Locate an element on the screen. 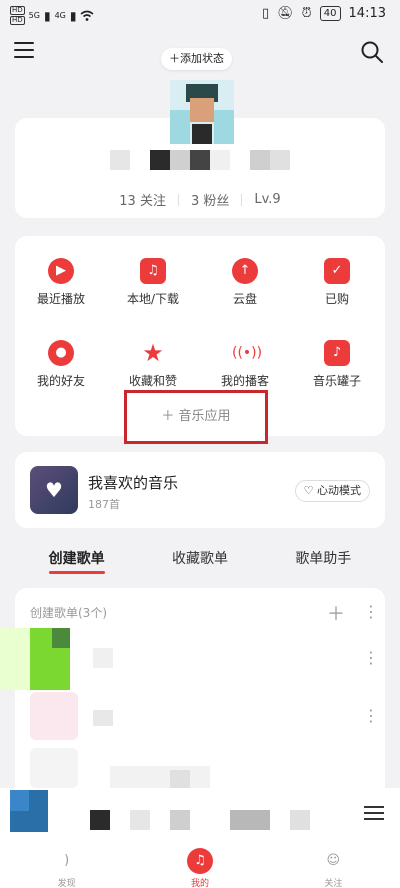  signal-label: 5G is located at coordinates (34, 15).